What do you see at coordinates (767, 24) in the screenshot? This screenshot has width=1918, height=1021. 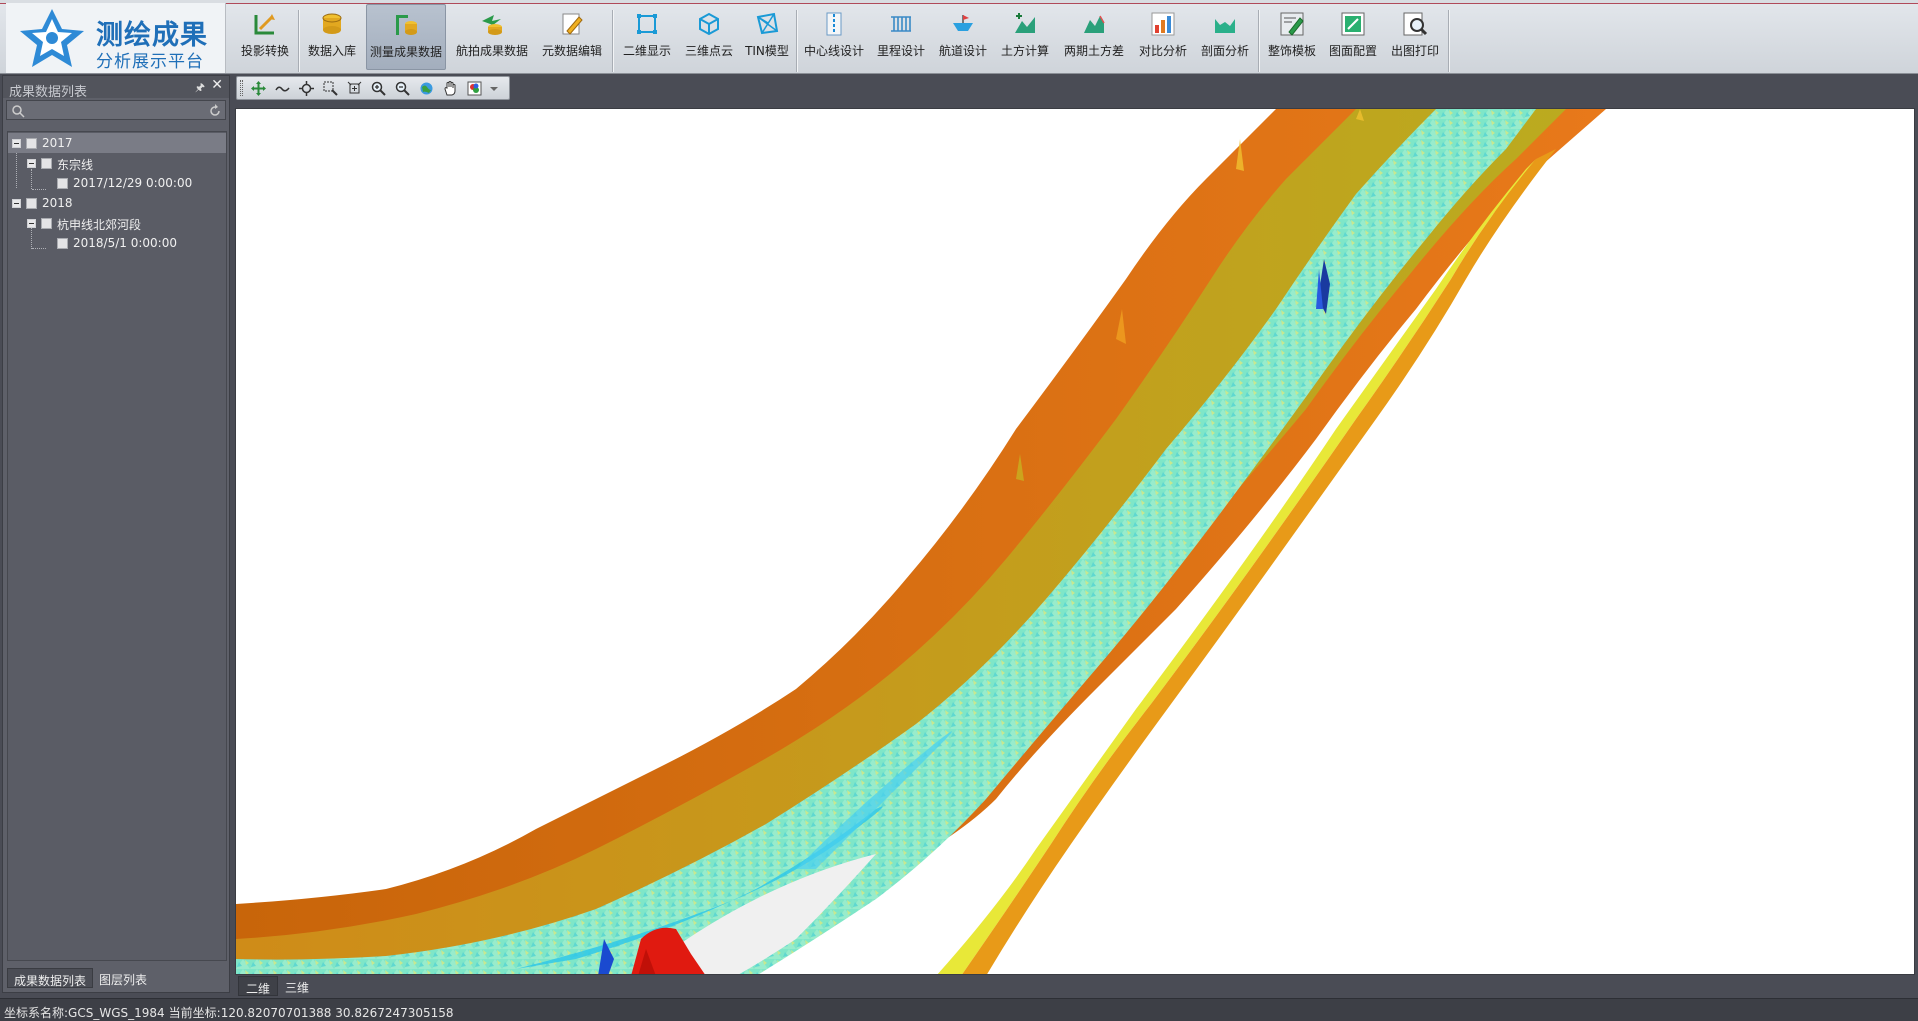 I see `tin-model-icon` at bounding box center [767, 24].